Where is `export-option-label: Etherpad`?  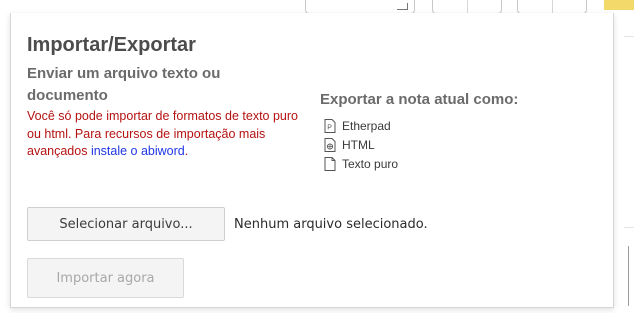
export-option-label: Etherpad is located at coordinates (366, 125).